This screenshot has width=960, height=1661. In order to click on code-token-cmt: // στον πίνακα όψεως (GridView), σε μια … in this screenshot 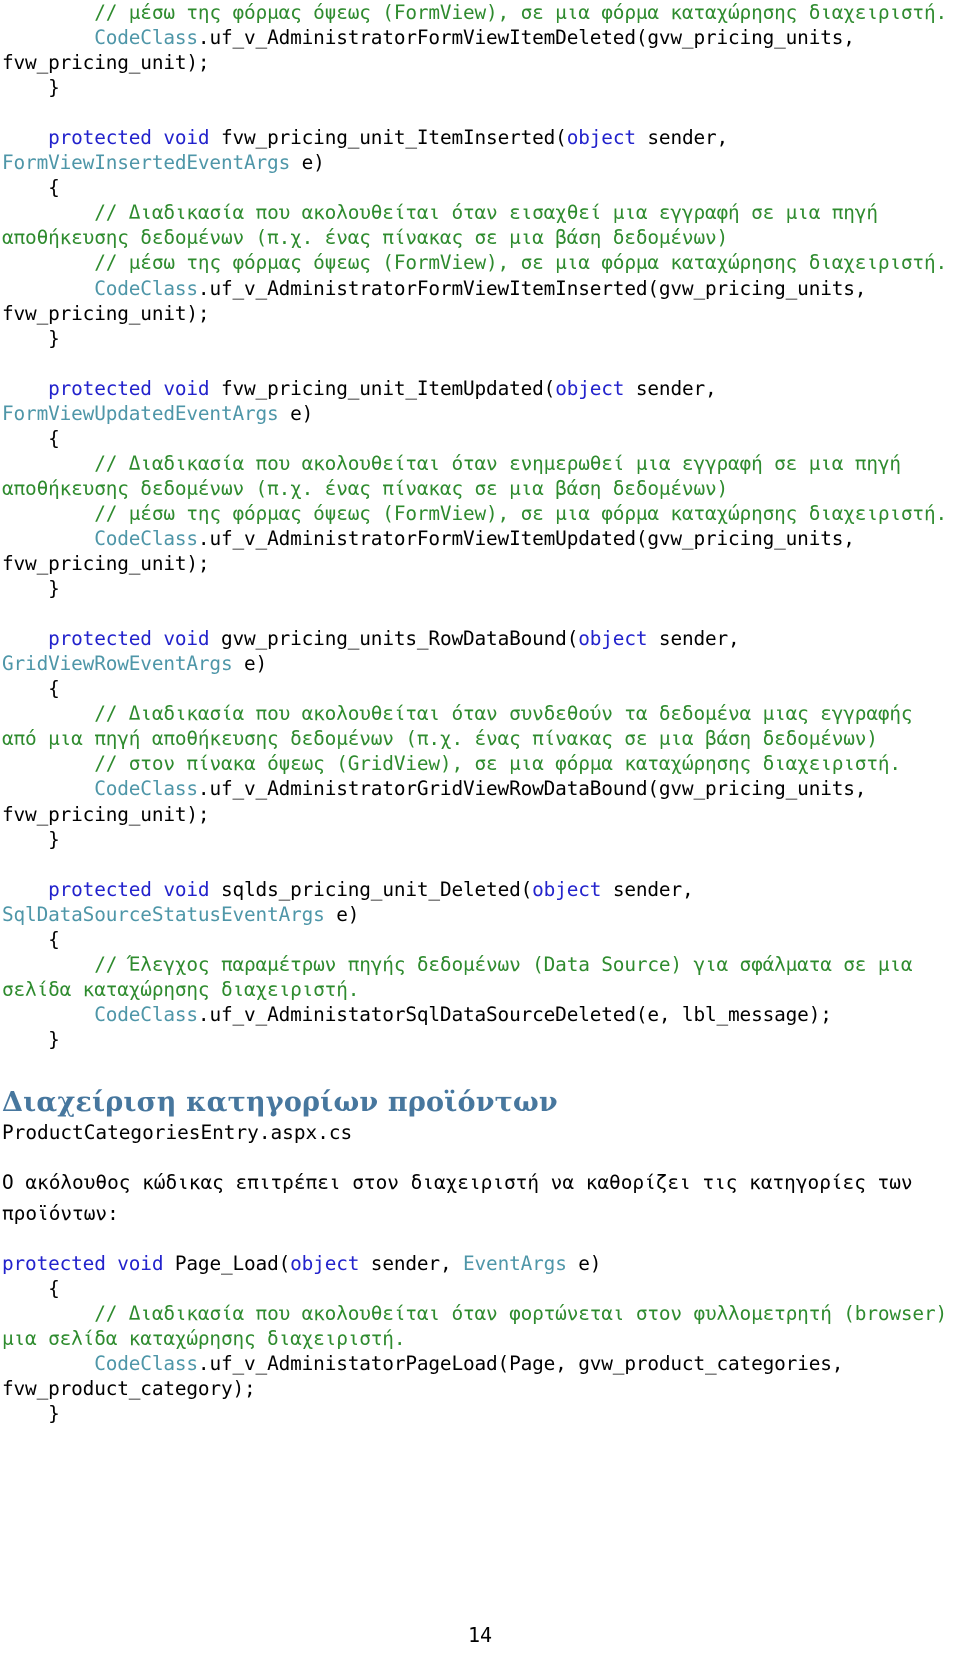, I will do `click(451, 764)`.